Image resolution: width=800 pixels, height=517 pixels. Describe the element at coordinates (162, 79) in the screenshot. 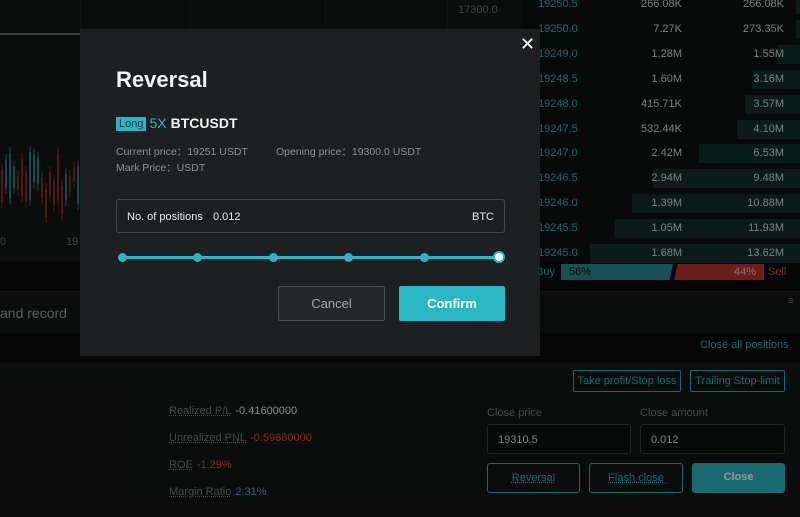

I see `dialog-title: Reversal` at that location.